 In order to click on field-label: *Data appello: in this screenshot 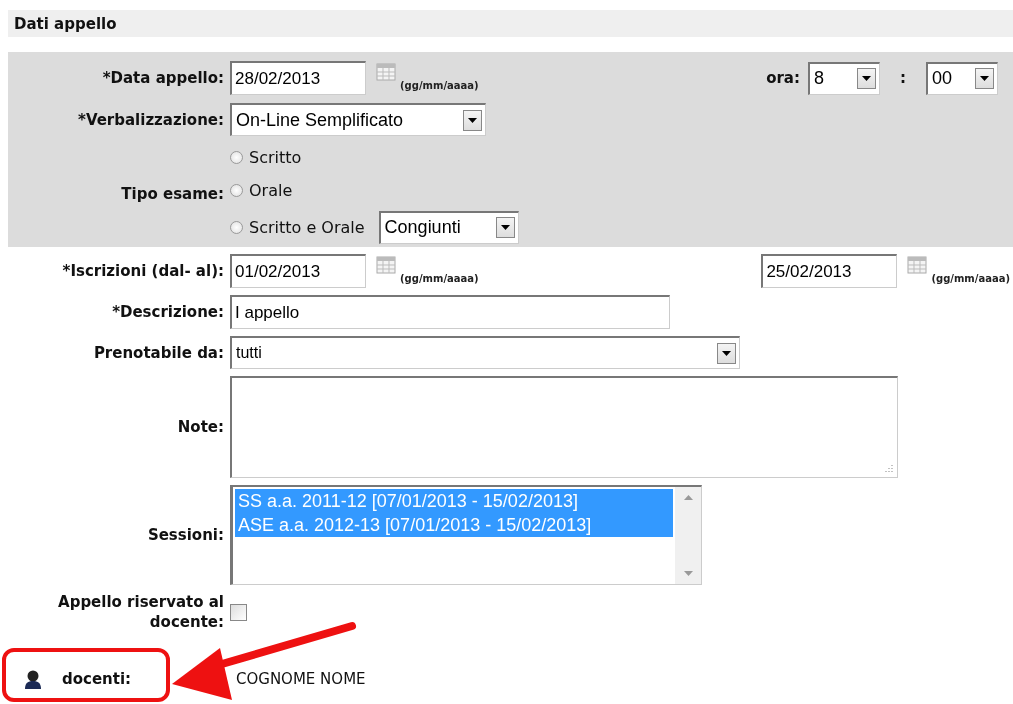, I will do `click(163, 78)`.